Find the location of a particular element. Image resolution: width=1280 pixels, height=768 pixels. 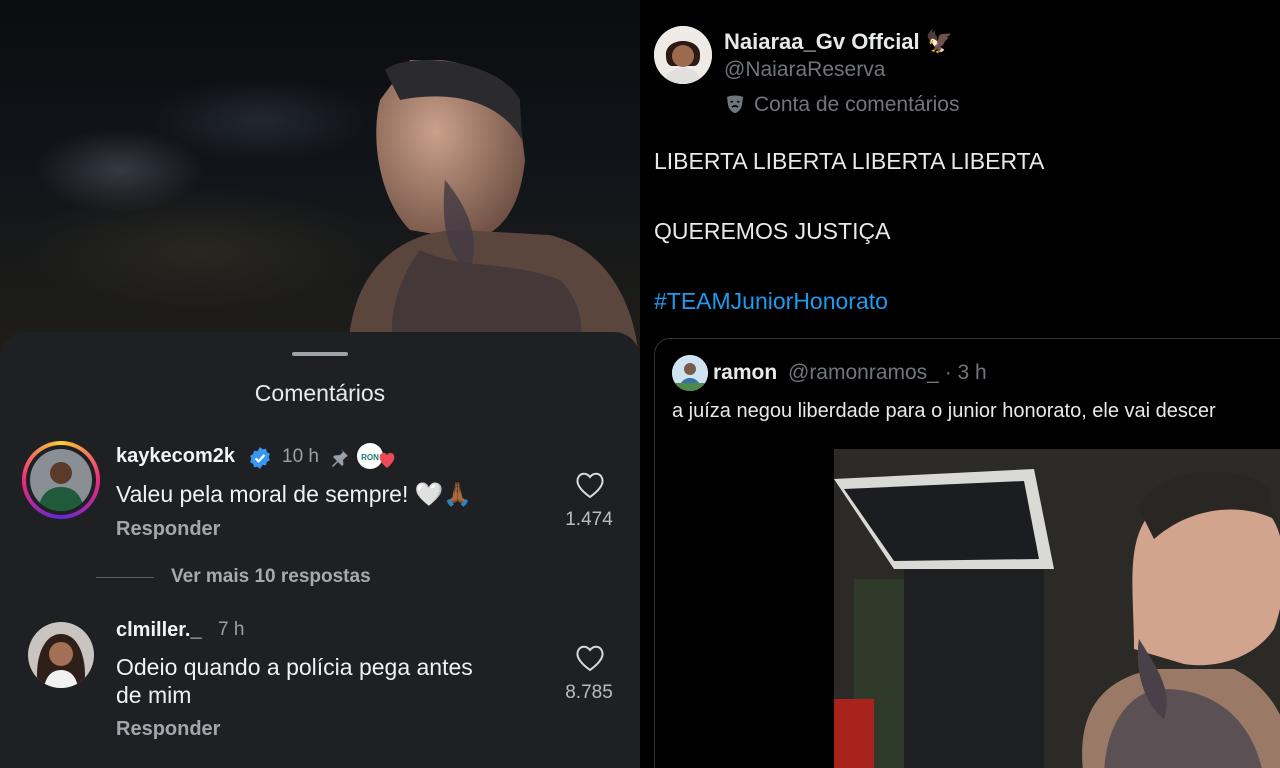

replies-divider is located at coordinates (125, 577).